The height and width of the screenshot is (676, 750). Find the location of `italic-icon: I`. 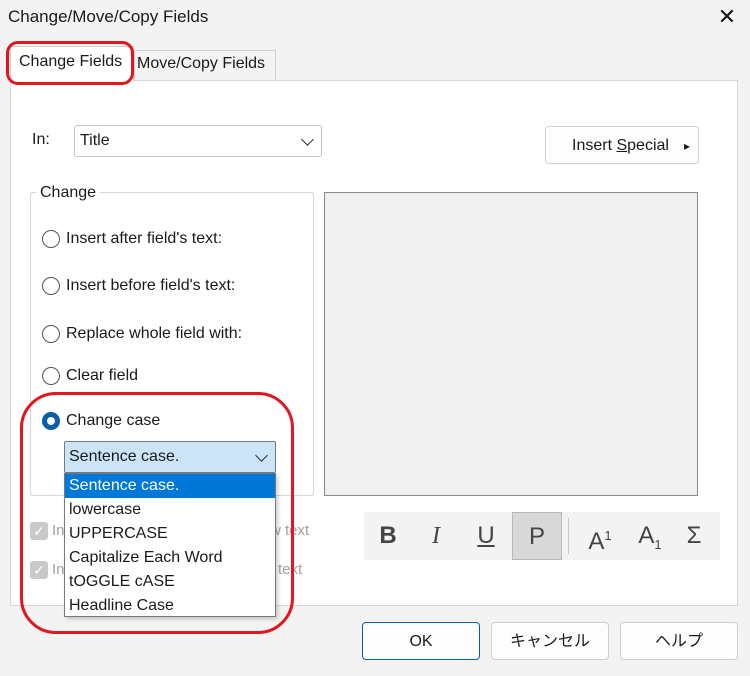

italic-icon: I is located at coordinates (436, 536).